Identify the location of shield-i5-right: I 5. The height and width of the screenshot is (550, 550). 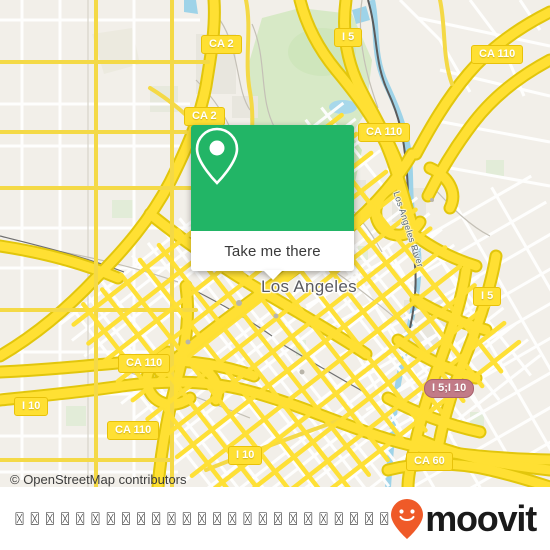
(487, 296).